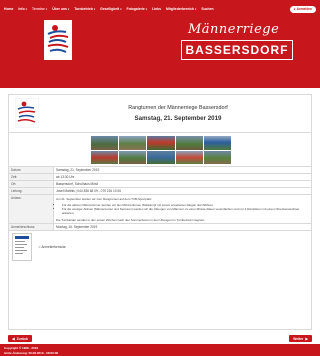 Image resolution: width=320 pixels, height=356 pixels. What do you see at coordinates (77, 227) in the screenshot?
I see `detail-value: Montag, 16. September 2019` at bounding box center [77, 227].